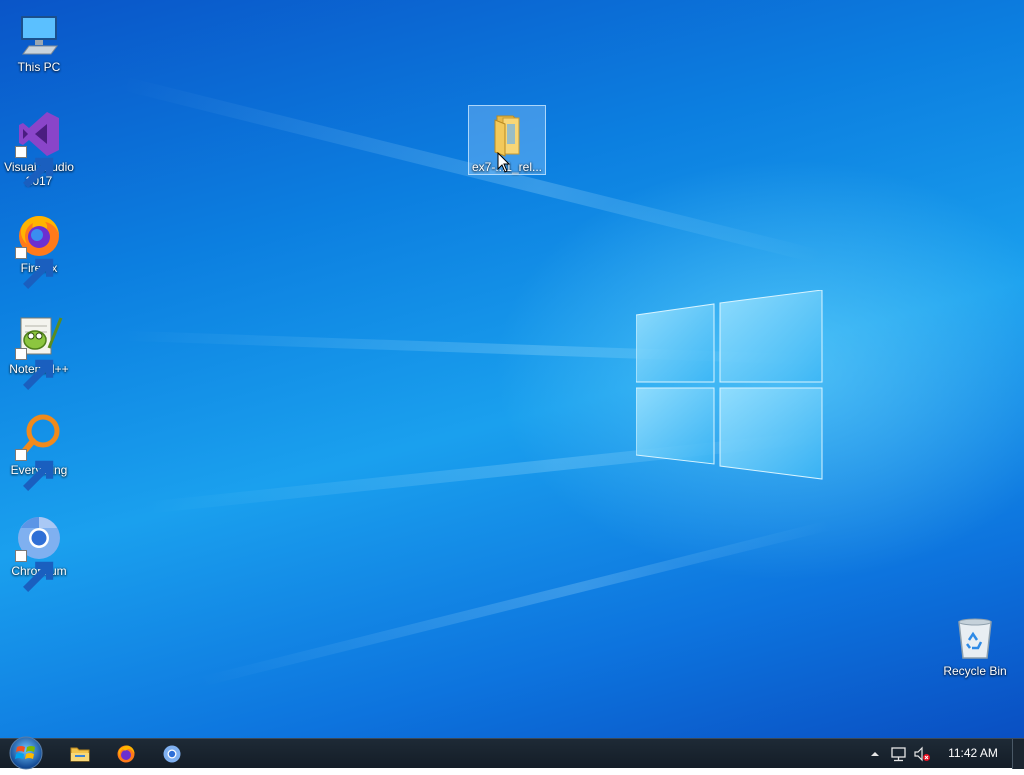  Describe the element at coordinates (512, 753) in the screenshot. I see `taskbar: 11:42 AM` at that location.